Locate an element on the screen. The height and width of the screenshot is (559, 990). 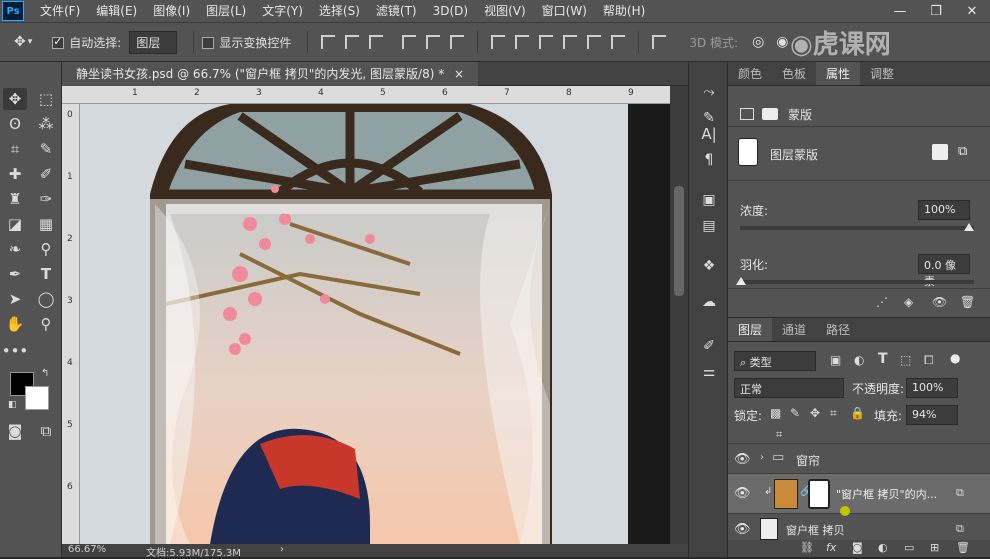
pixel-mask-icon is located at coordinates (747, 114).